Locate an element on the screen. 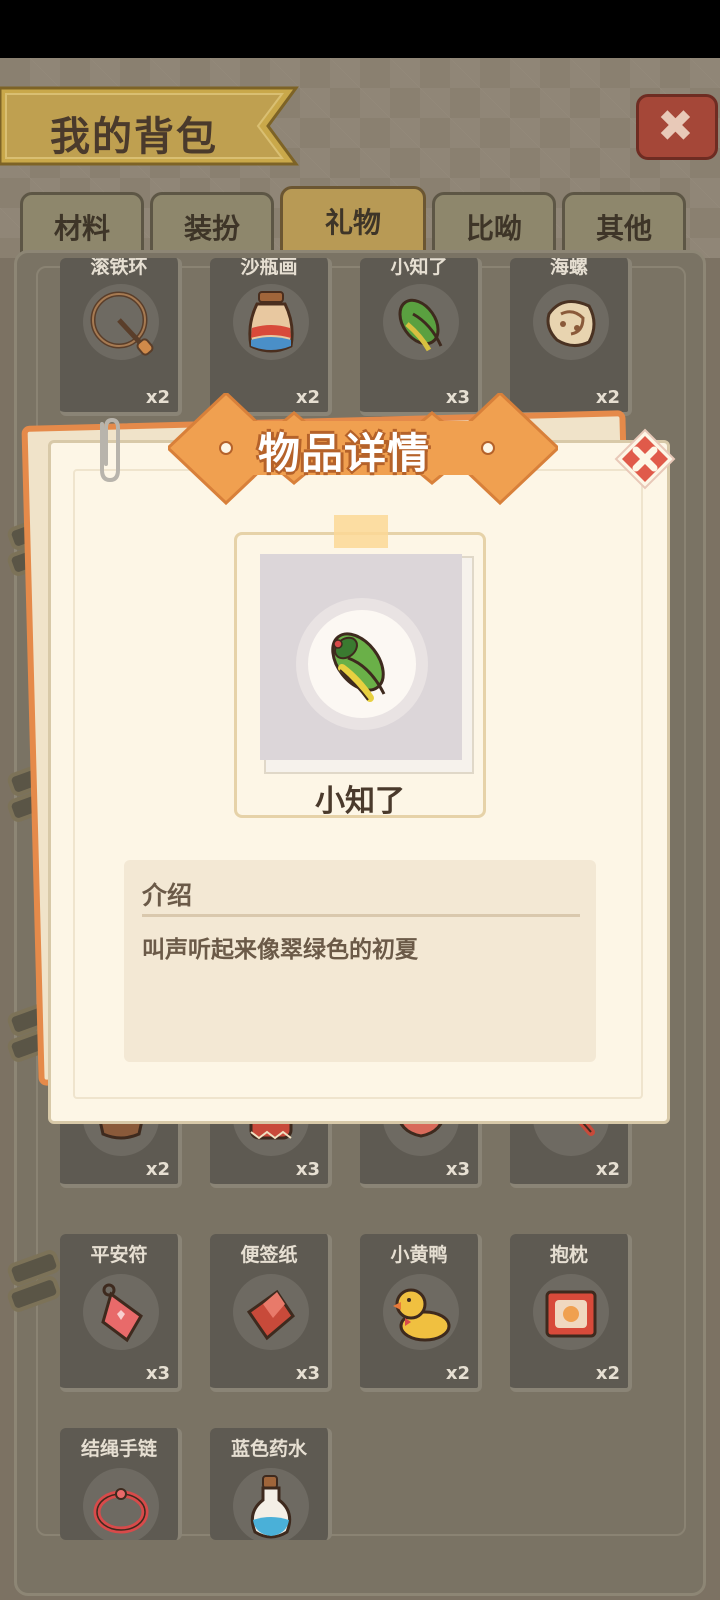  tab-other: 其他 is located at coordinates (624, 224).